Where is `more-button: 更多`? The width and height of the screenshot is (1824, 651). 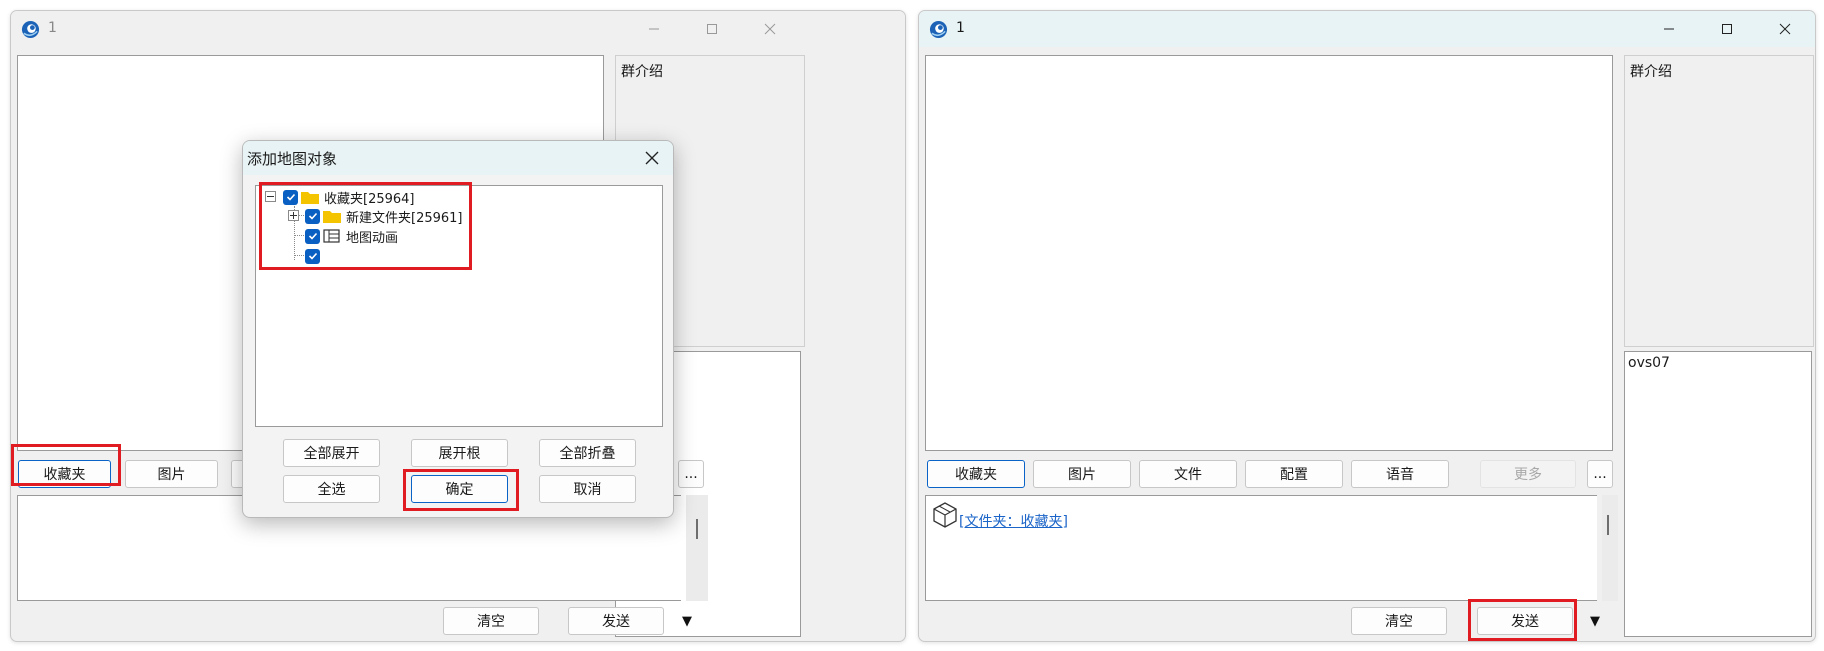
more-button: 更多 is located at coordinates (1528, 474).